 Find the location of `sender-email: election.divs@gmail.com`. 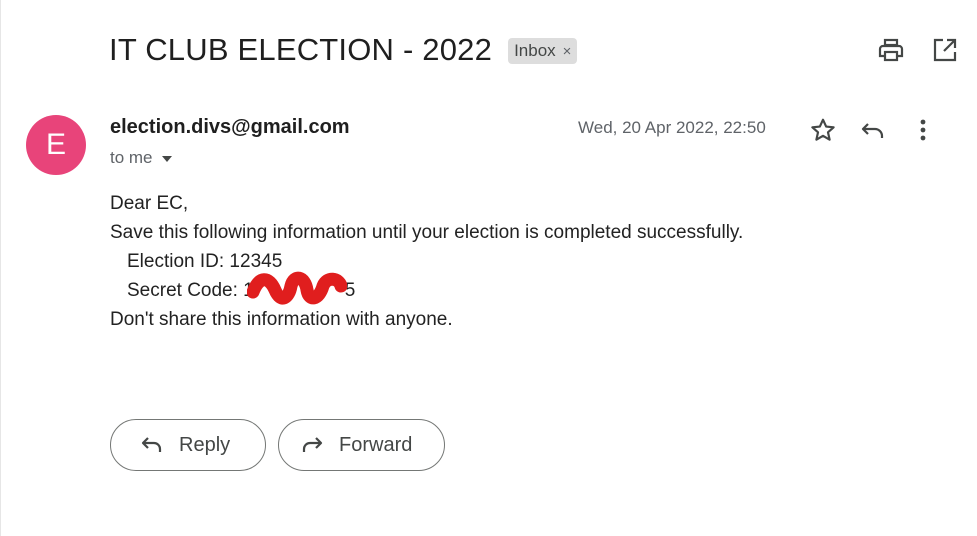

sender-email: election.divs@gmail.com is located at coordinates (230, 127).